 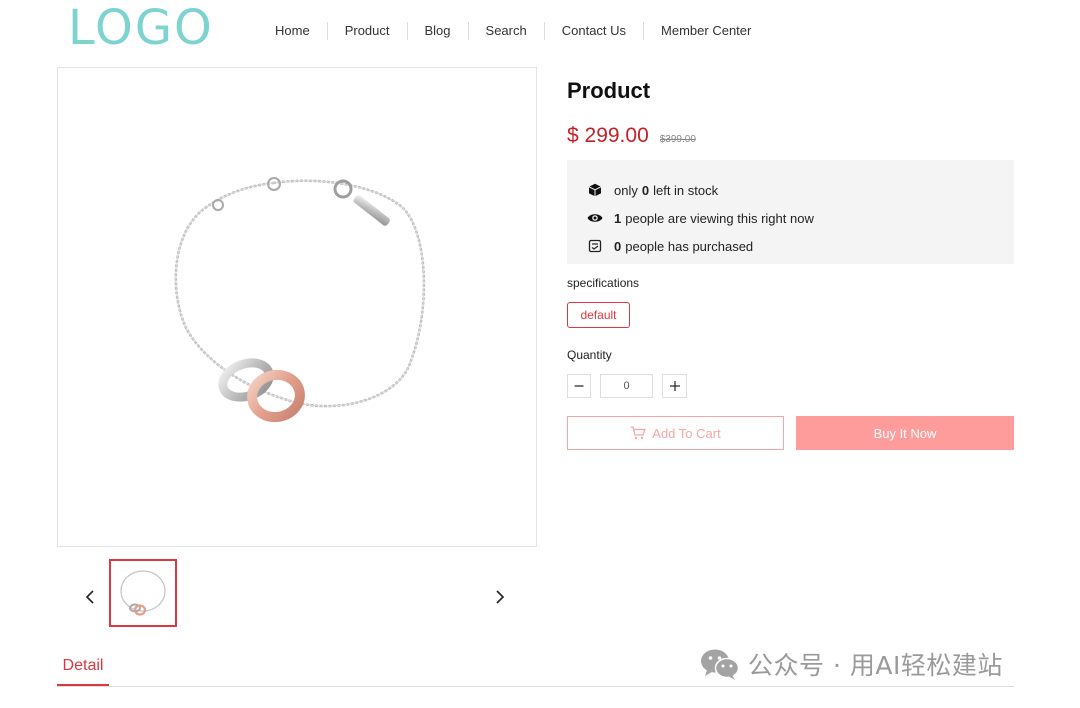 What do you see at coordinates (800, 190) in the screenshot?
I see `stock-row: only 0 left in stock` at bounding box center [800, 190].